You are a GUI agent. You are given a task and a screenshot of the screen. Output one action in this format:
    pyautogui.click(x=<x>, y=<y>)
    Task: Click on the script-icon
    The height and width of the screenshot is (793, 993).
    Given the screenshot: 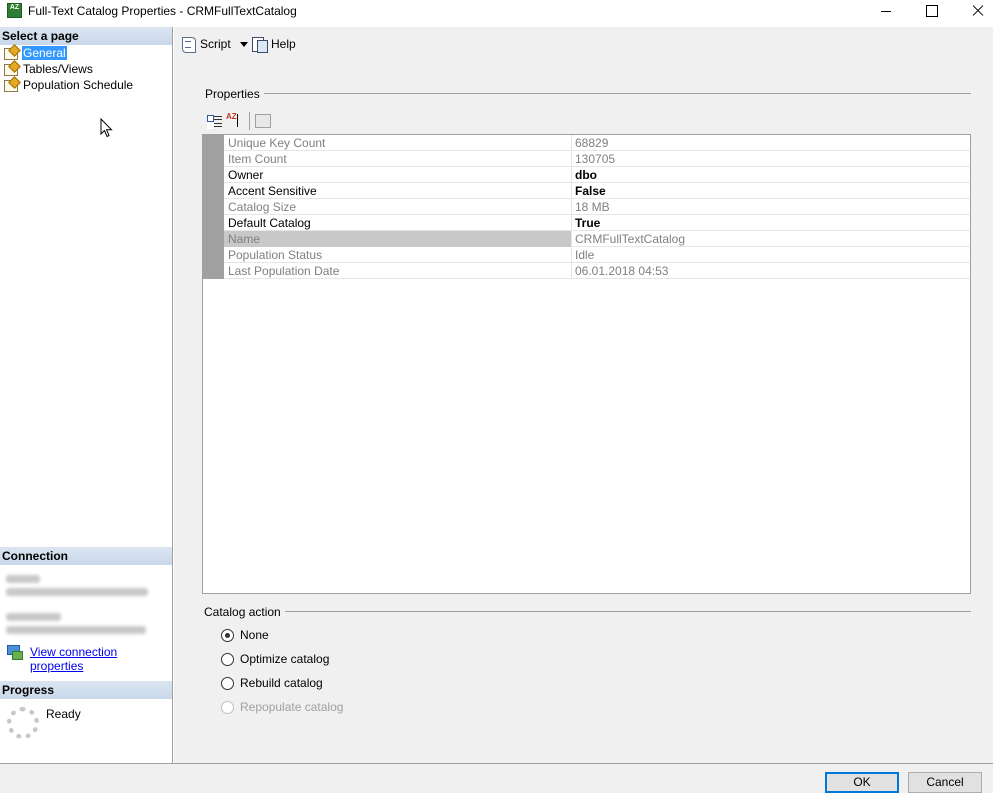 What is the action you would take?
    pyautogui.click(x=188, y=44)
    